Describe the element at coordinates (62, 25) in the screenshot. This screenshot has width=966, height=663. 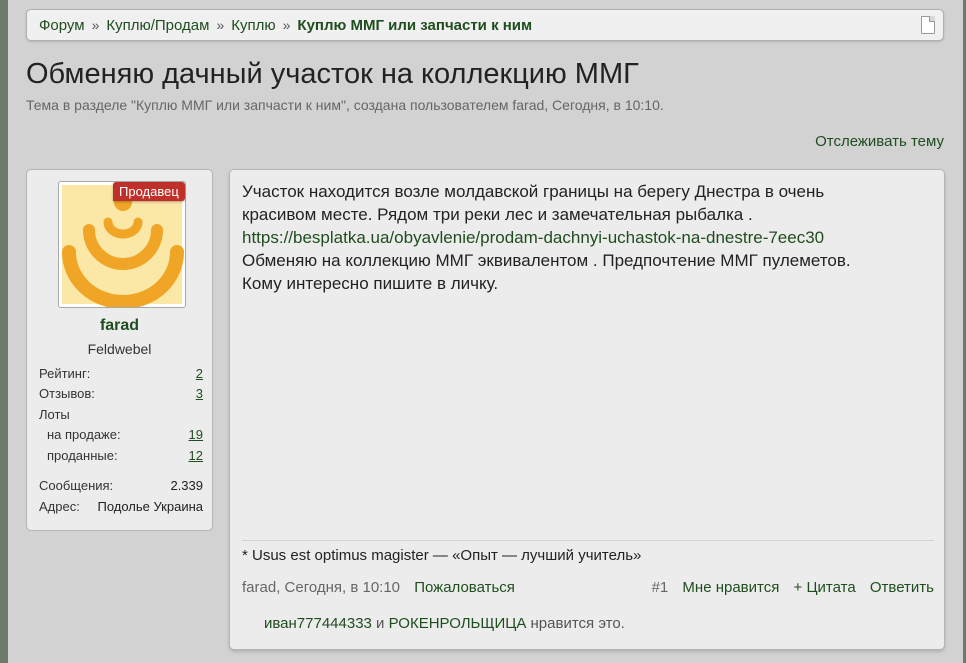
I see `breadcrumb-item-forum: Форум` at that location.